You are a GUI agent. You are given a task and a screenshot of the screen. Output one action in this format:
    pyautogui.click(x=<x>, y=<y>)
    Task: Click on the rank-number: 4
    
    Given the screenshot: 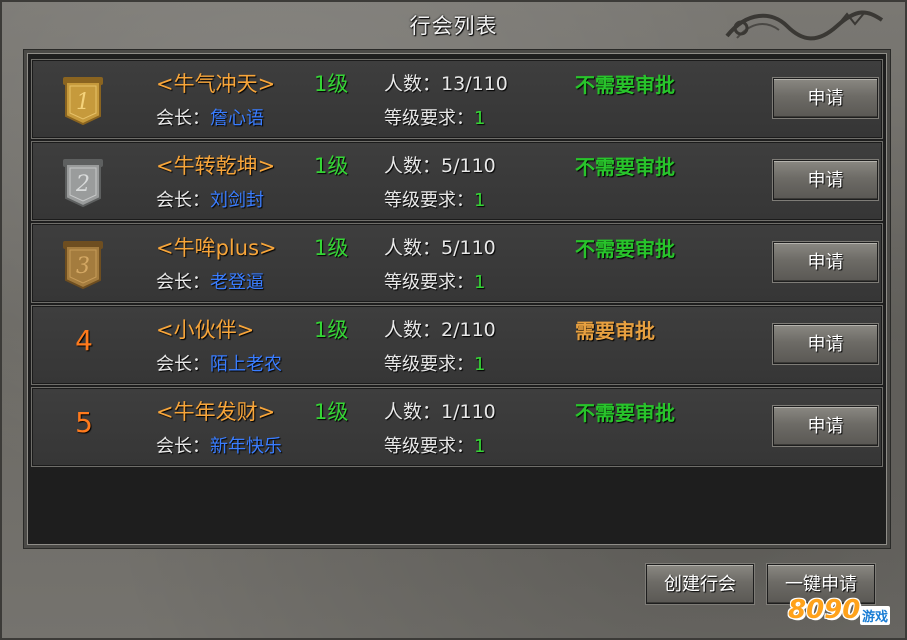 What is the action you would take?
    pyautogui.click(x=84, y=340)
    